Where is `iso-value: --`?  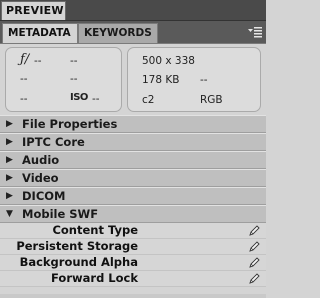 iso-value: -- is located at coordinates (96, 99).